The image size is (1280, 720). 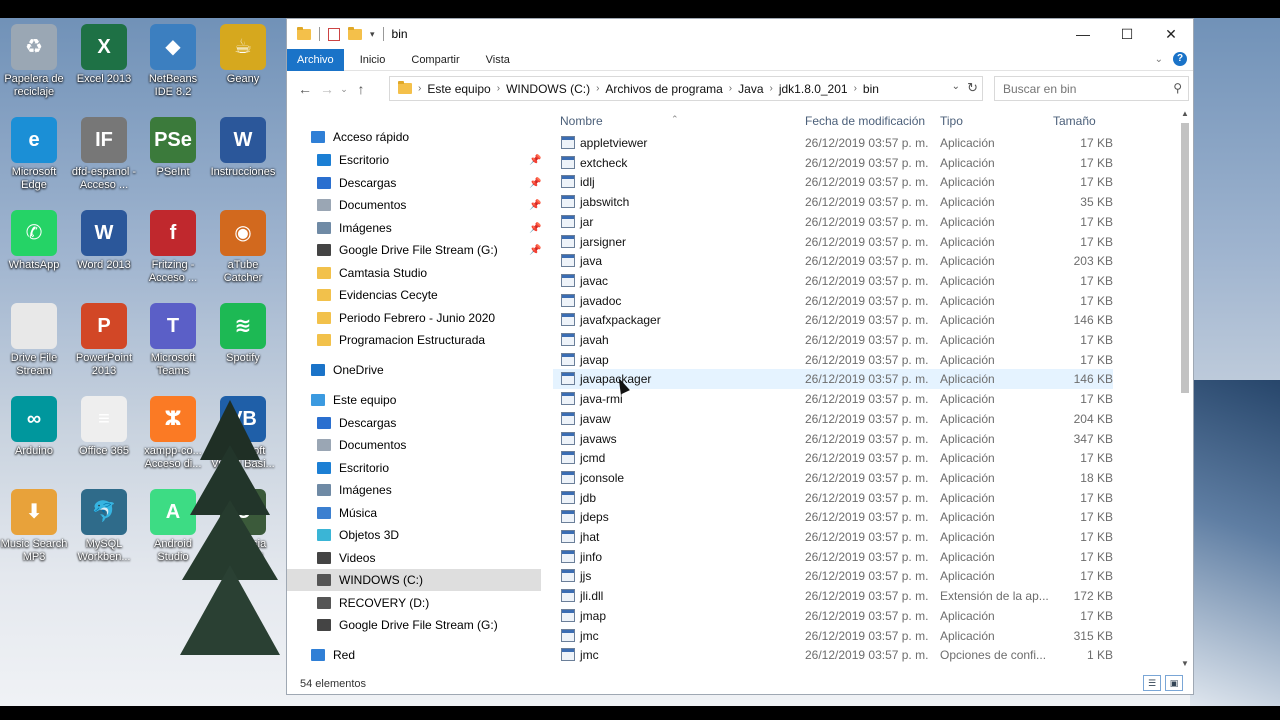 I want to click on column-header-type: Tipo, so click(x=951, y=121).